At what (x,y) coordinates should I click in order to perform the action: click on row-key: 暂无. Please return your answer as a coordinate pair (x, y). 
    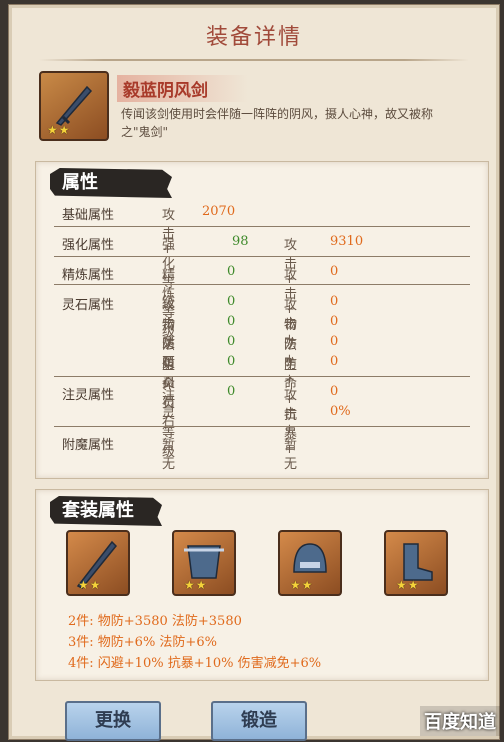
    Looking at the image, I should click on (169, 455).